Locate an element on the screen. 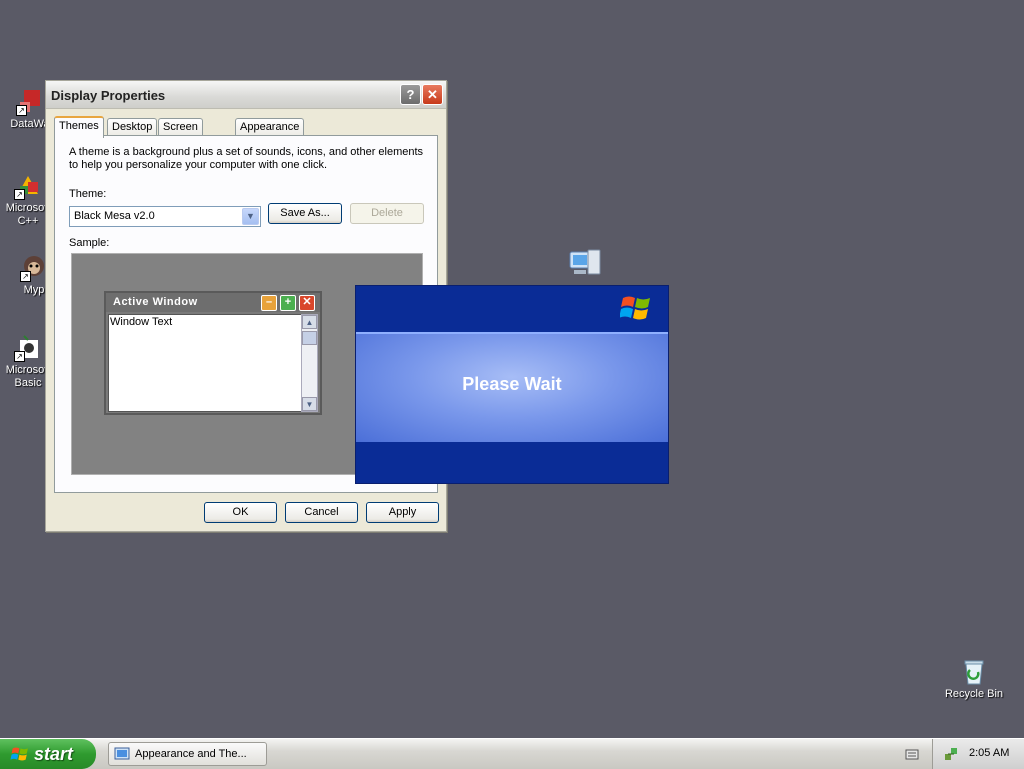 Image resolution: width=1024 pixels, height=769 pixels. visual-basic-icon: ↗ is located at coordinates (28, 348).